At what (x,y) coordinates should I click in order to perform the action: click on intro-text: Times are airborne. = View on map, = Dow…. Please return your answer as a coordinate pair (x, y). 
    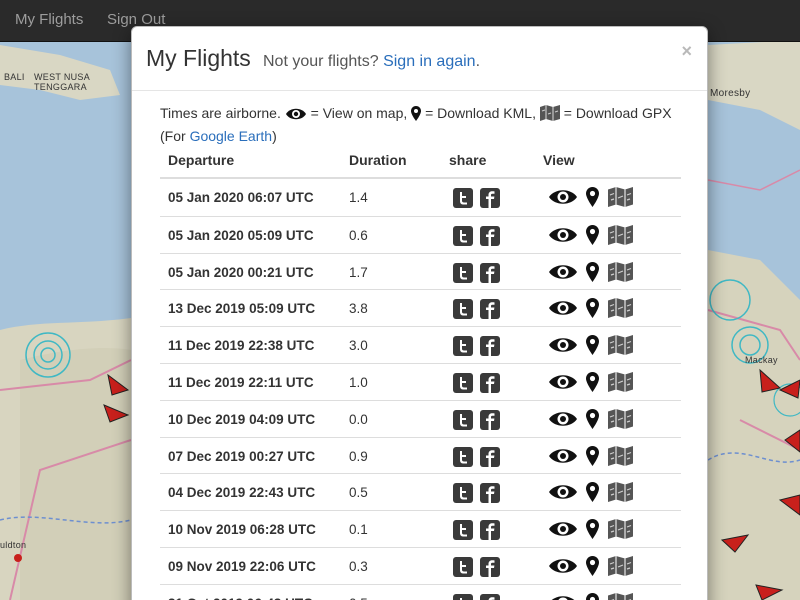
    Looking at the image, I should click on (425, 124).